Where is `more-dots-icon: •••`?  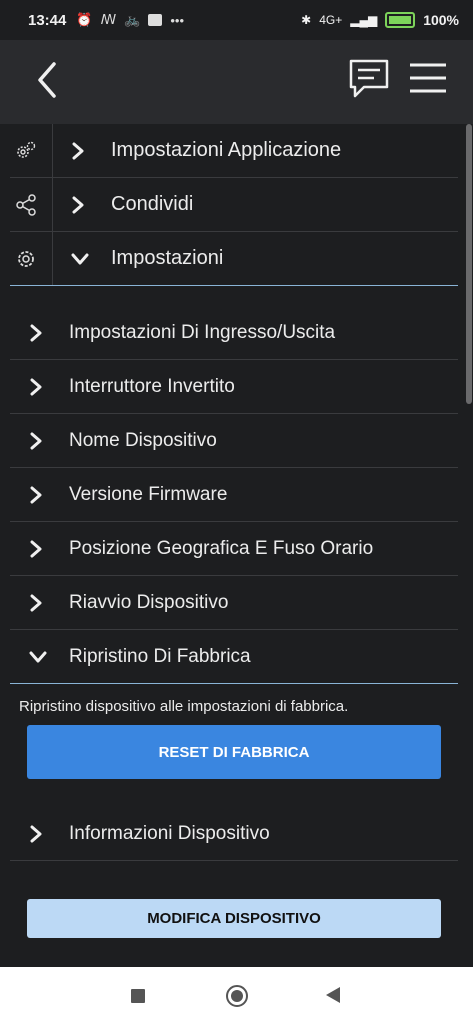
more-dots-icon: ••• is located at coordinates (177, 20).